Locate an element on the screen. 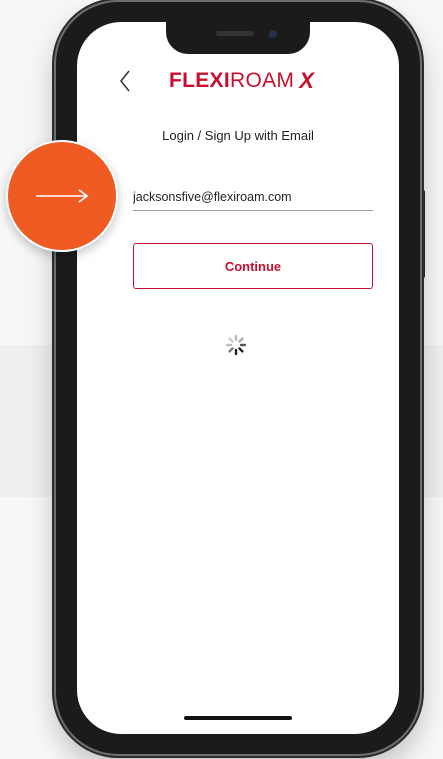 The height and width of the screenshot is (759, 443). spinner-icon is located at coordinates (236, 345).